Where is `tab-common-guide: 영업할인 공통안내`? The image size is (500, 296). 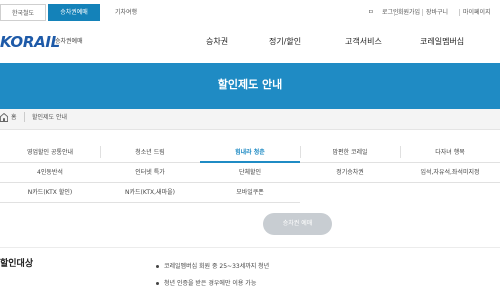 tab-common-guide: 영업할인 공통안내 is located at coordinates (50, 153).